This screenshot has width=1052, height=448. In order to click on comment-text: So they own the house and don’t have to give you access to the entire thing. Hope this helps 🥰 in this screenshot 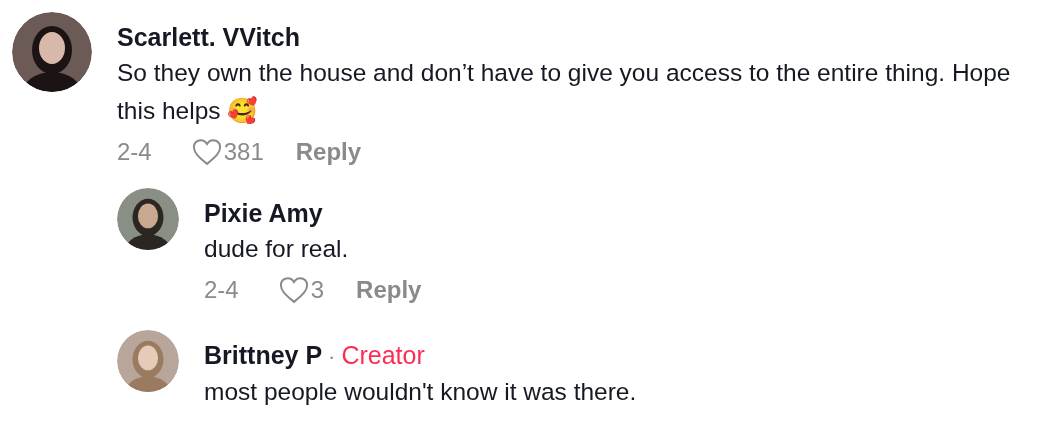, I will do `click(564, 92)`.